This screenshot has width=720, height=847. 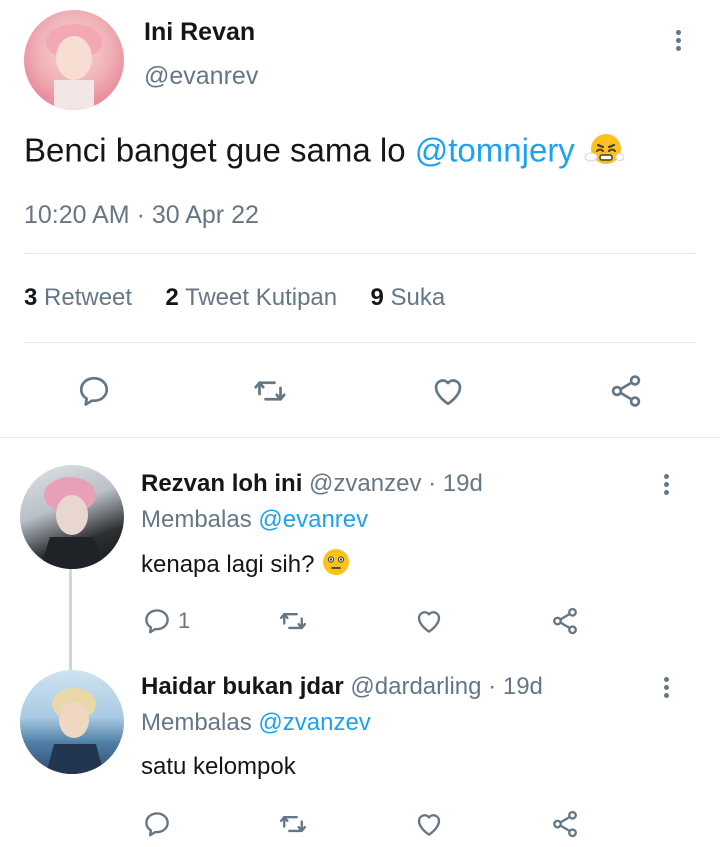 I want to click on author-avatar-photo, so click(x=74, y=67).